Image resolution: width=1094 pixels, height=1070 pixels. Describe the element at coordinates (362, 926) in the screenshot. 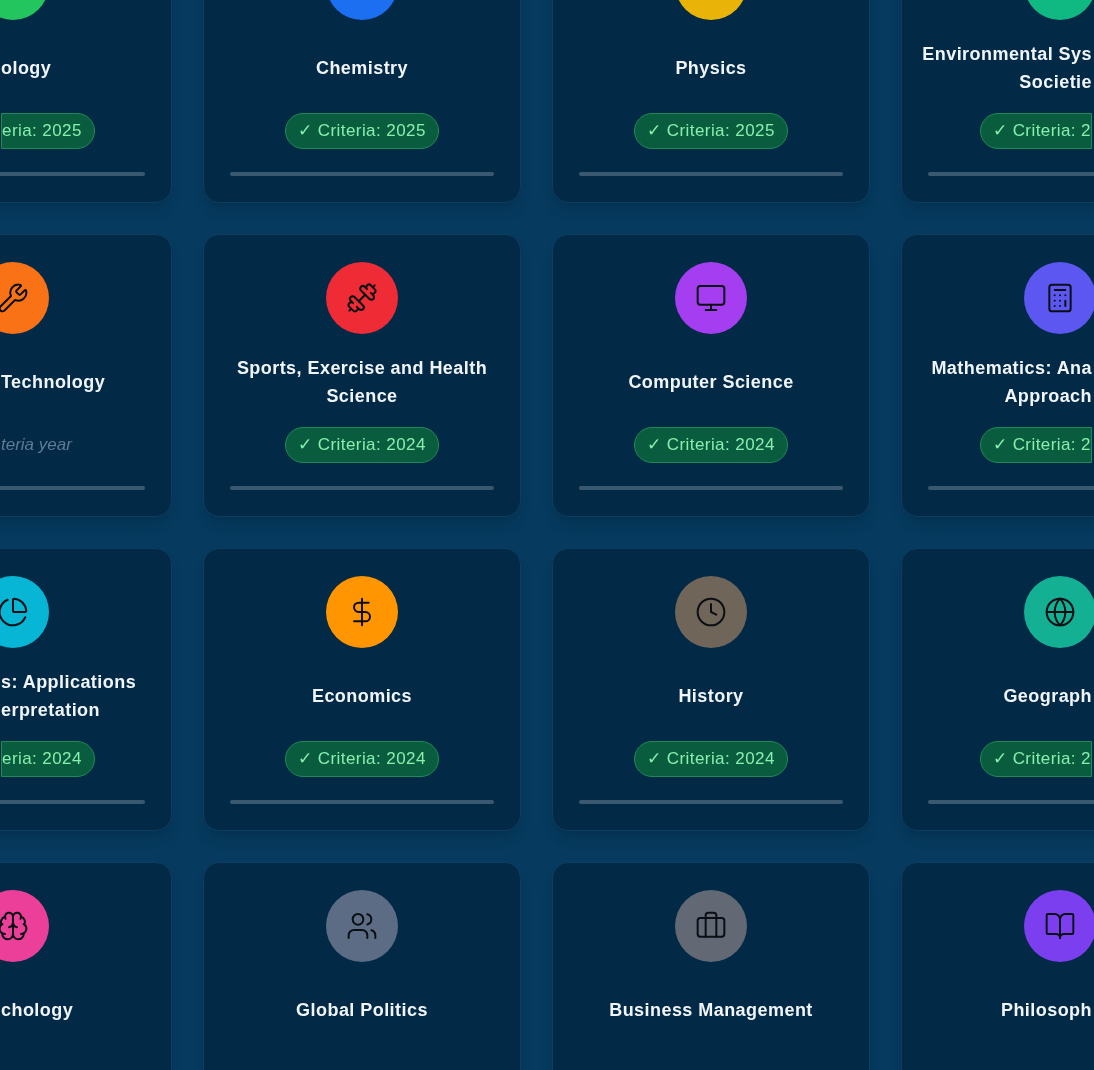

I see `people-icon` at that location.